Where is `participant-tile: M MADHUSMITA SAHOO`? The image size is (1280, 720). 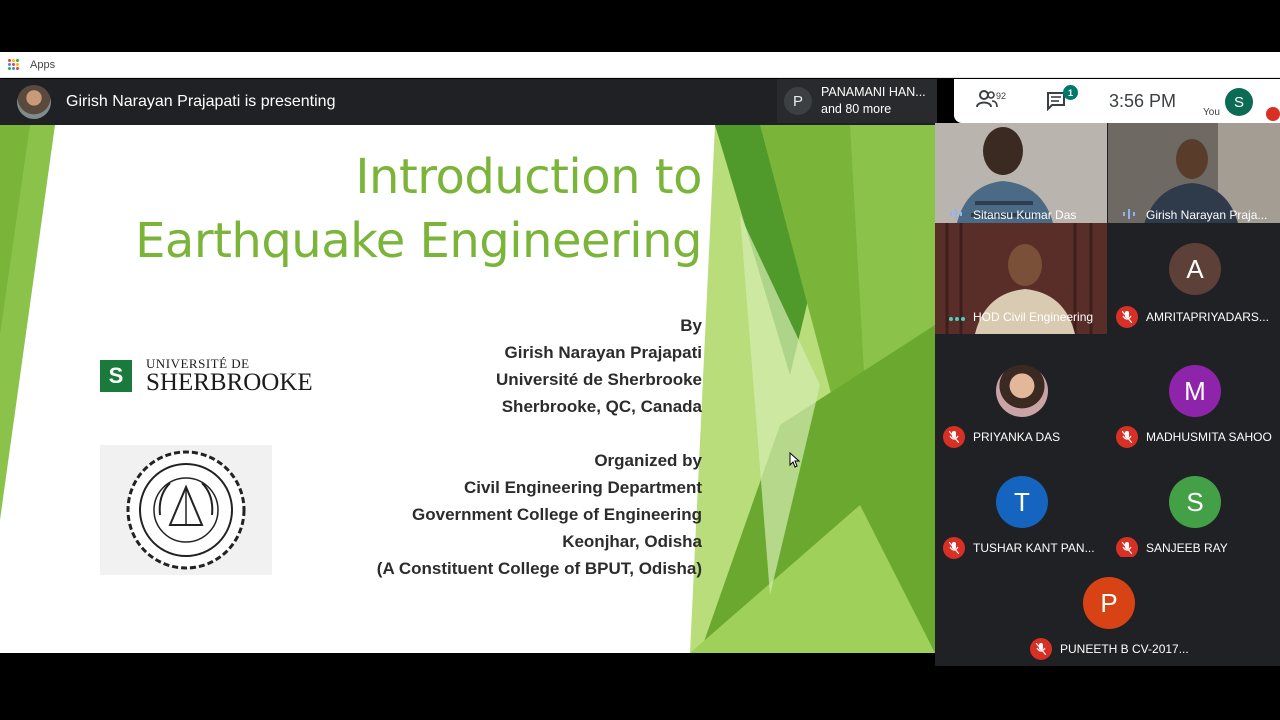
participant-tile: M MADHUSMITA SAHOO is located at coordinates (1194, 399).